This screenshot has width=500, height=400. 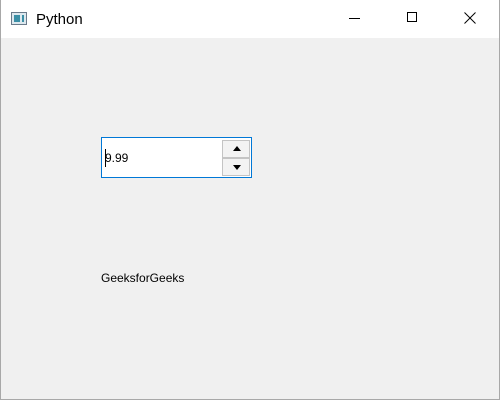 I want to click on maximize-button, so click(x=412, y=19).